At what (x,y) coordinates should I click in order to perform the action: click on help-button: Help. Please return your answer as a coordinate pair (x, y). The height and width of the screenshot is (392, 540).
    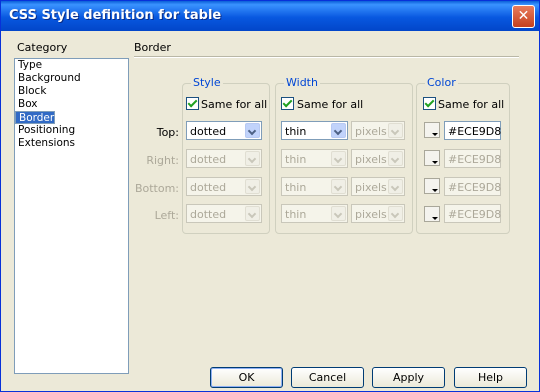
    Looking at the image, I should click on (490, 377).